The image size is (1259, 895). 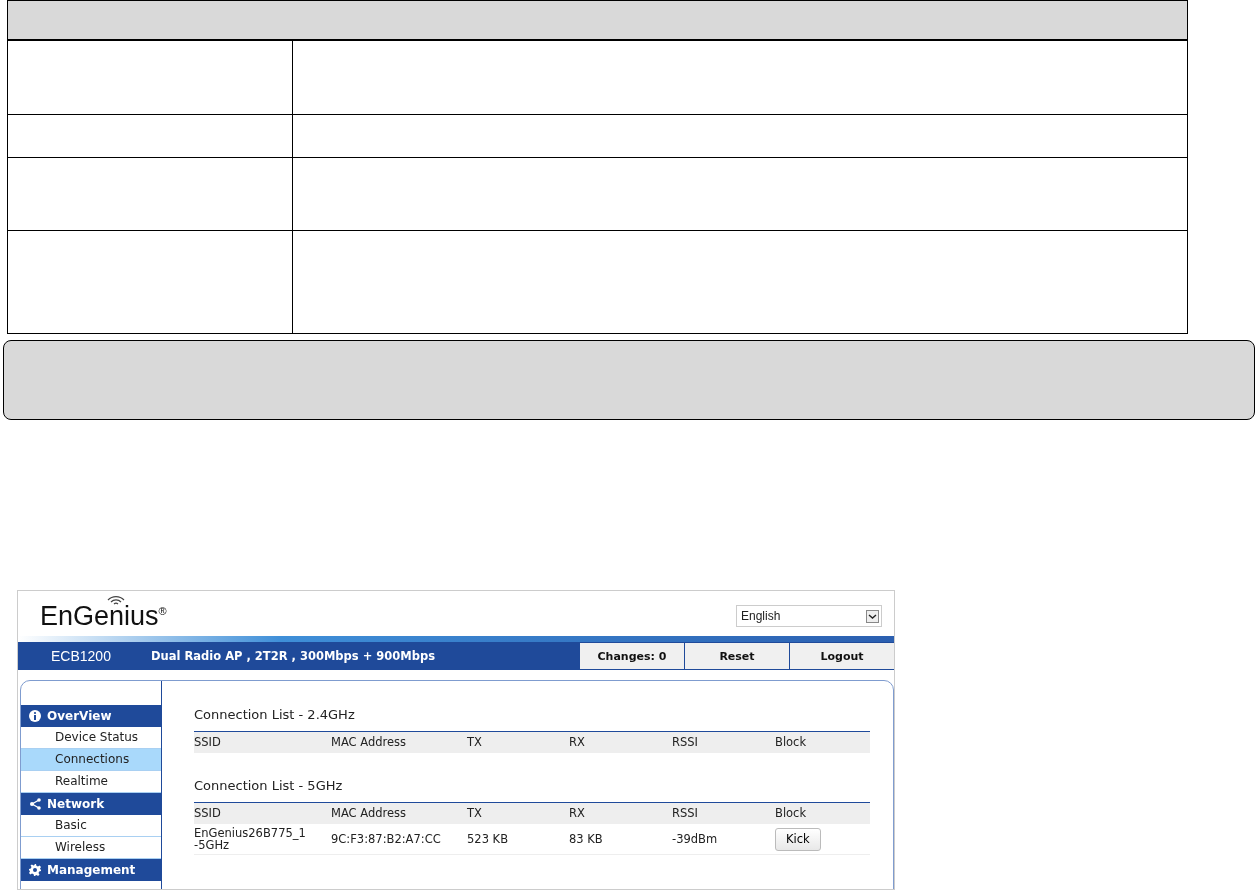 I want to click on sidebar-item: Connections, so click(x=91, y=760).